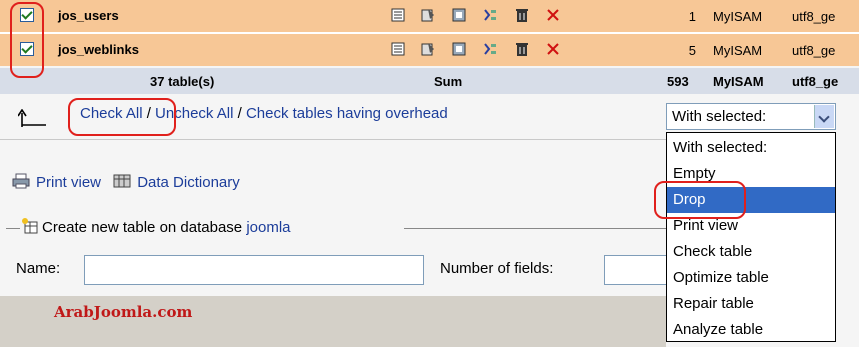 This screenshot has height=347, width=859. Describe the element at coordinates (30, 226) in the screenshot. I see `new-table-icon` at that location.